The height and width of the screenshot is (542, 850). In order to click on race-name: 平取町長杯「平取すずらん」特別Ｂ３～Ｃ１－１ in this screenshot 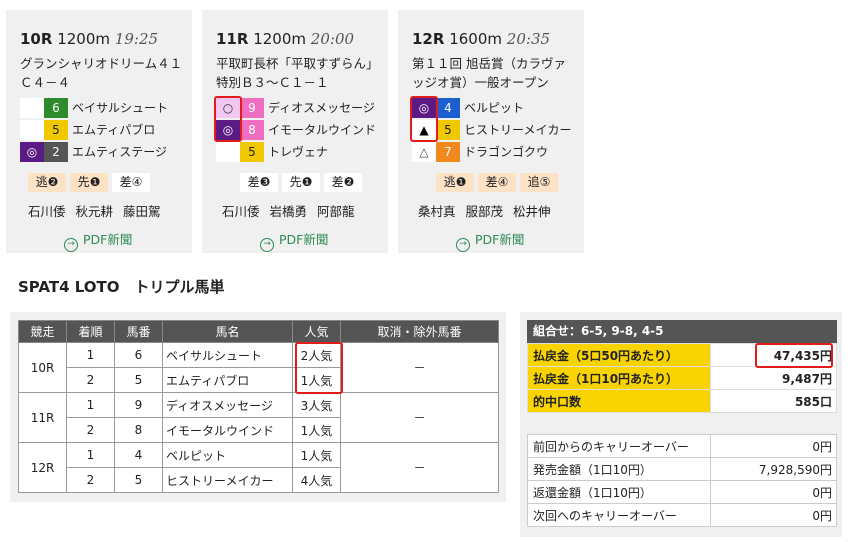, I will do `click(297, 73)`.